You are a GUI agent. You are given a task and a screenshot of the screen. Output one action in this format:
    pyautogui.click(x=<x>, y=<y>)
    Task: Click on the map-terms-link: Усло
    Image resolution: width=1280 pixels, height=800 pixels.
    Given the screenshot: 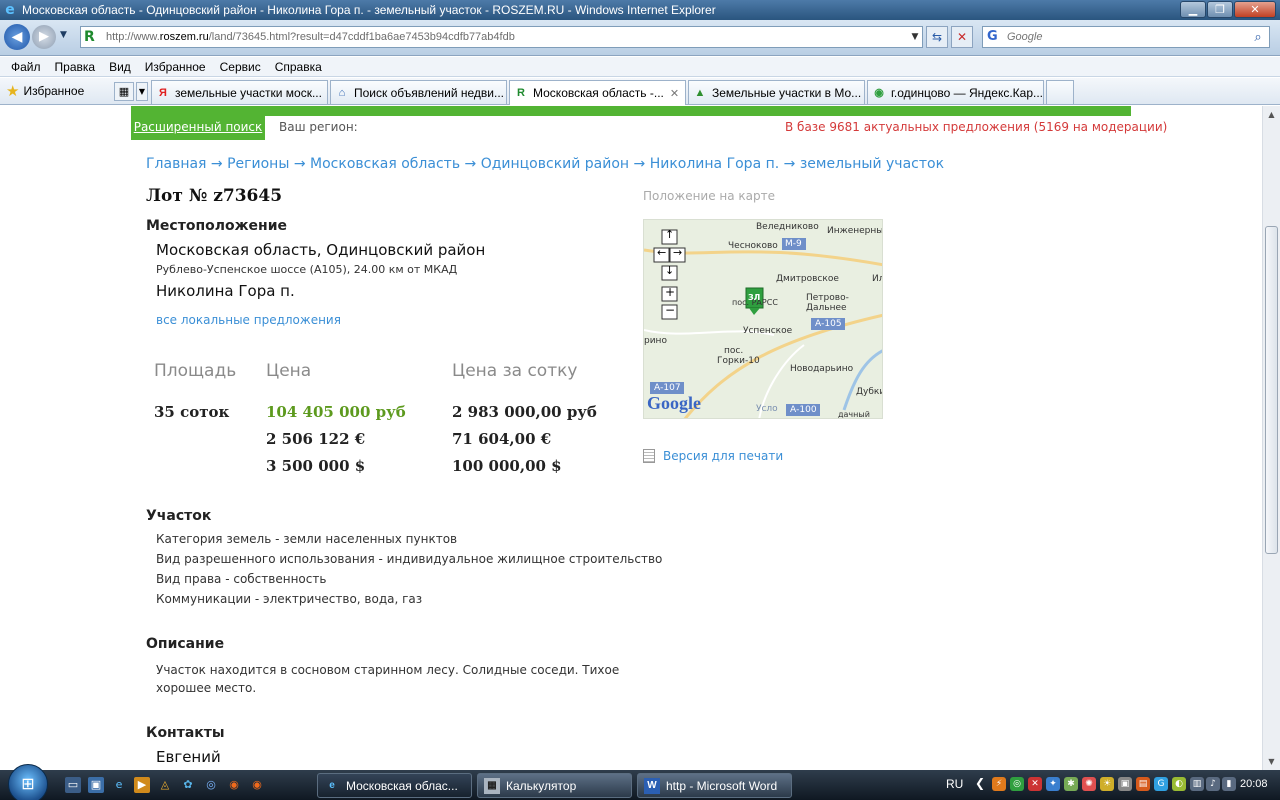 What is the action you would take?
    pyautogui.click(x=767, y=409)
    